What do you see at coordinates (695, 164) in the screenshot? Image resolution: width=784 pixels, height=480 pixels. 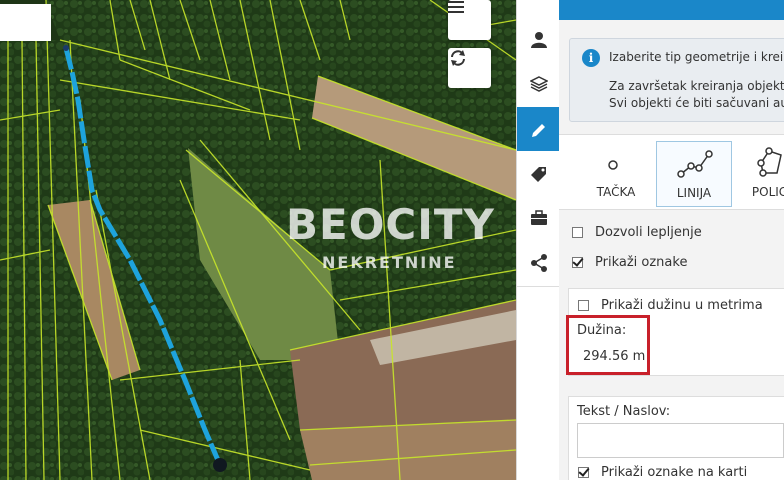 I see `line-icon` at bounding box center [695, 164].